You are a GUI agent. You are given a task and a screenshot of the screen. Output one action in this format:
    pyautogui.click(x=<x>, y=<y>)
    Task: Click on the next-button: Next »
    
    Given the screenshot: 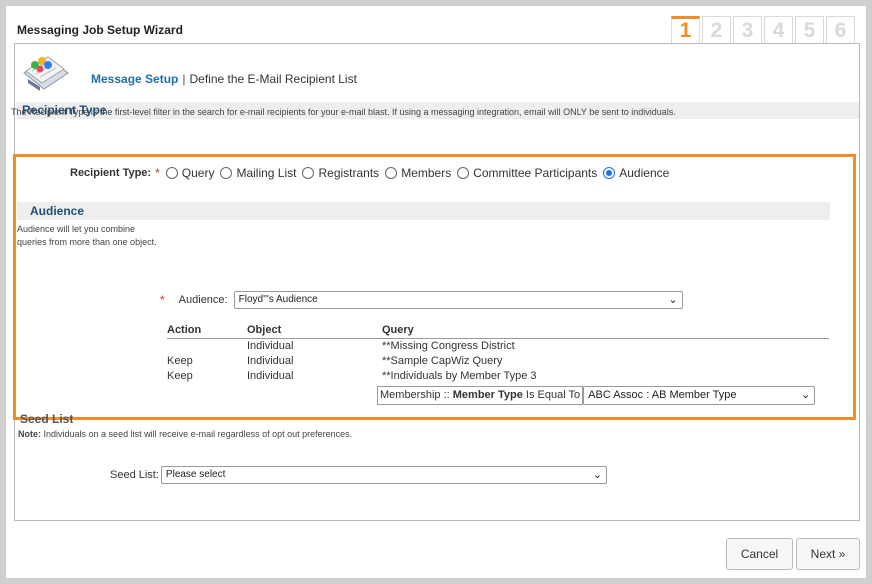 What is the action you would take?
    pyautogui.click(x=828, y=554)
    